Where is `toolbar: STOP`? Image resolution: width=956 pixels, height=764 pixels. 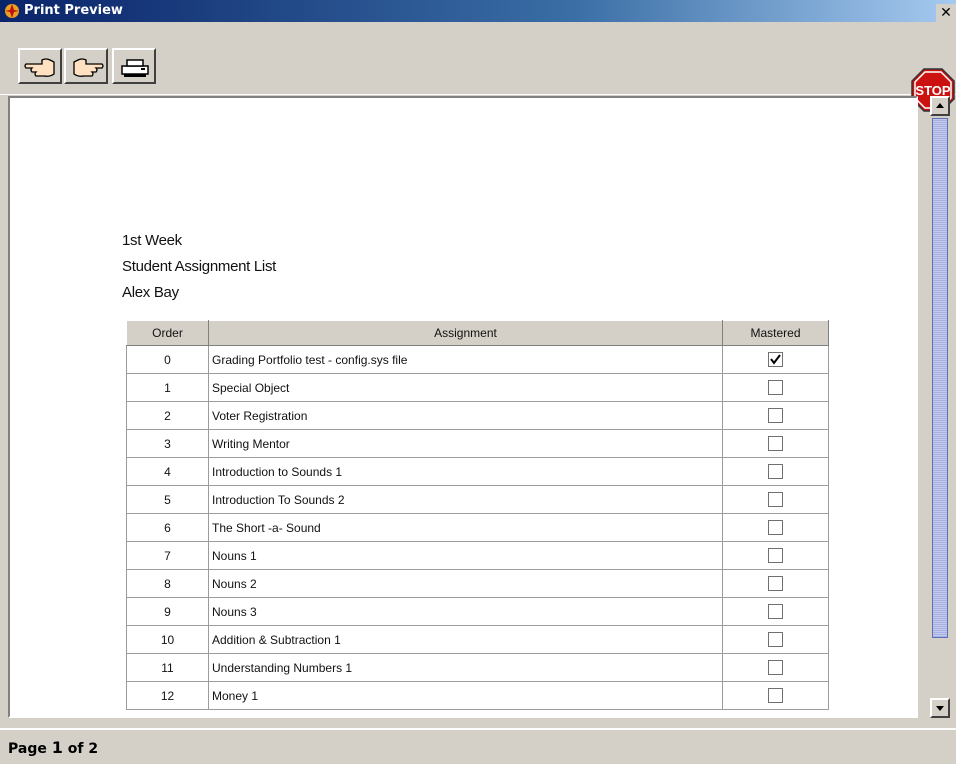
toolbar: STOP is located at coordinates (478, 67).